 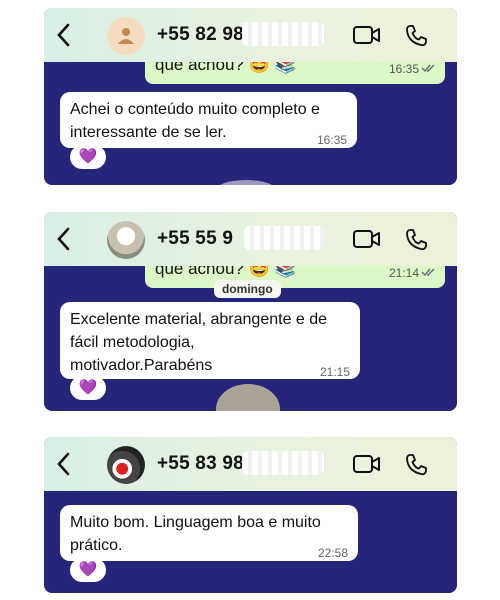 I want to click on date-separator: domingo, so click(x=247, y=289).